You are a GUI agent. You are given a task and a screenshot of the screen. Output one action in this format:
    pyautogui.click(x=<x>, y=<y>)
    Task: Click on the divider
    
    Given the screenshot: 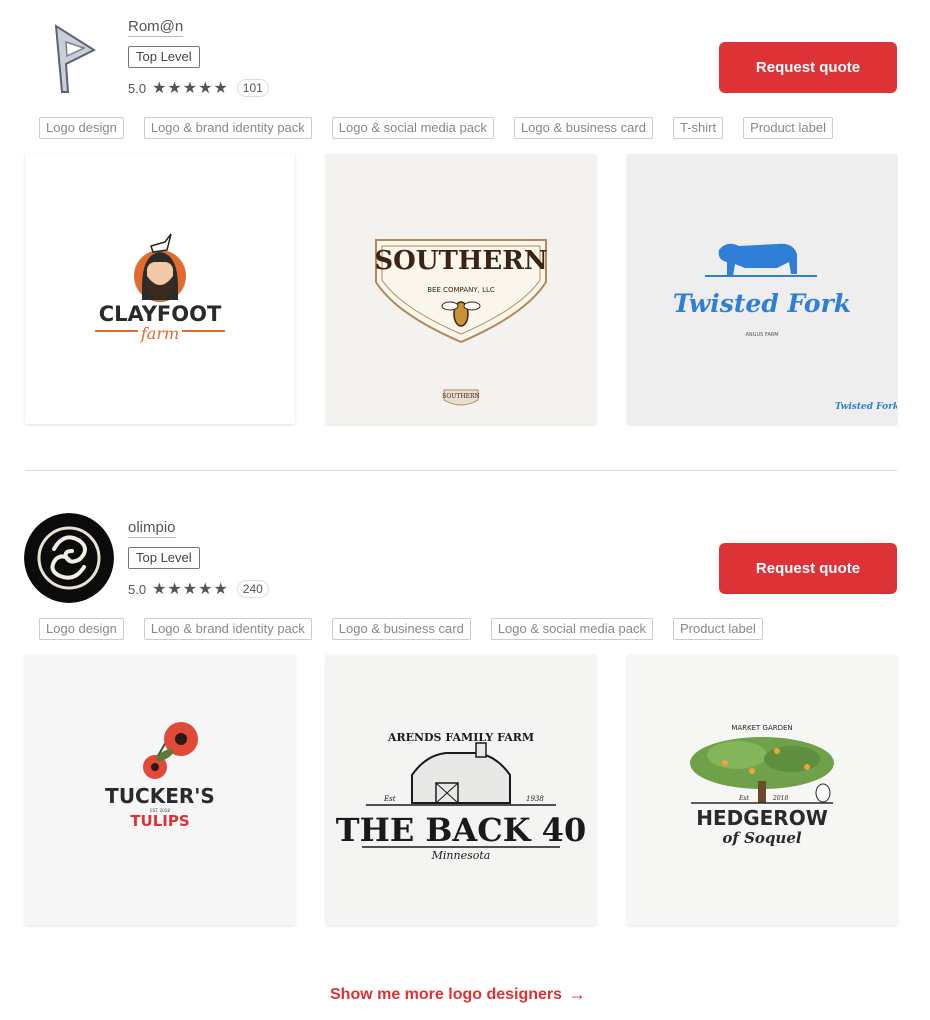 What is the action you would take?
    pyautogui.click(x=461, y=470)
    